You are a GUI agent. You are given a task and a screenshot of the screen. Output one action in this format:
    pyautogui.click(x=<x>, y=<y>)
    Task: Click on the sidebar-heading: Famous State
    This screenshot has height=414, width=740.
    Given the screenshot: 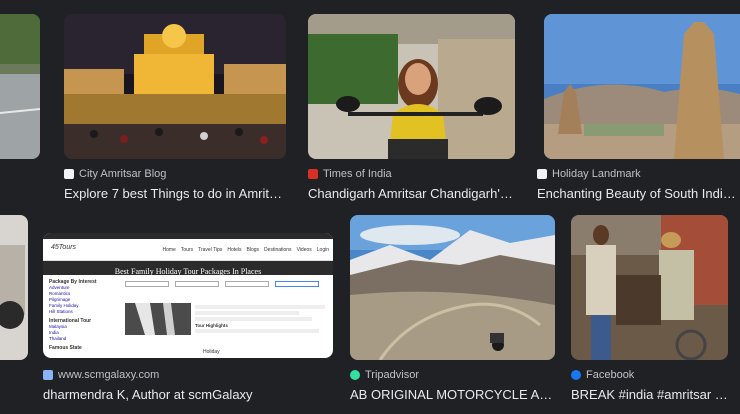 What is the action you would take?
    pyautogui.click(x=65, y=348)
    